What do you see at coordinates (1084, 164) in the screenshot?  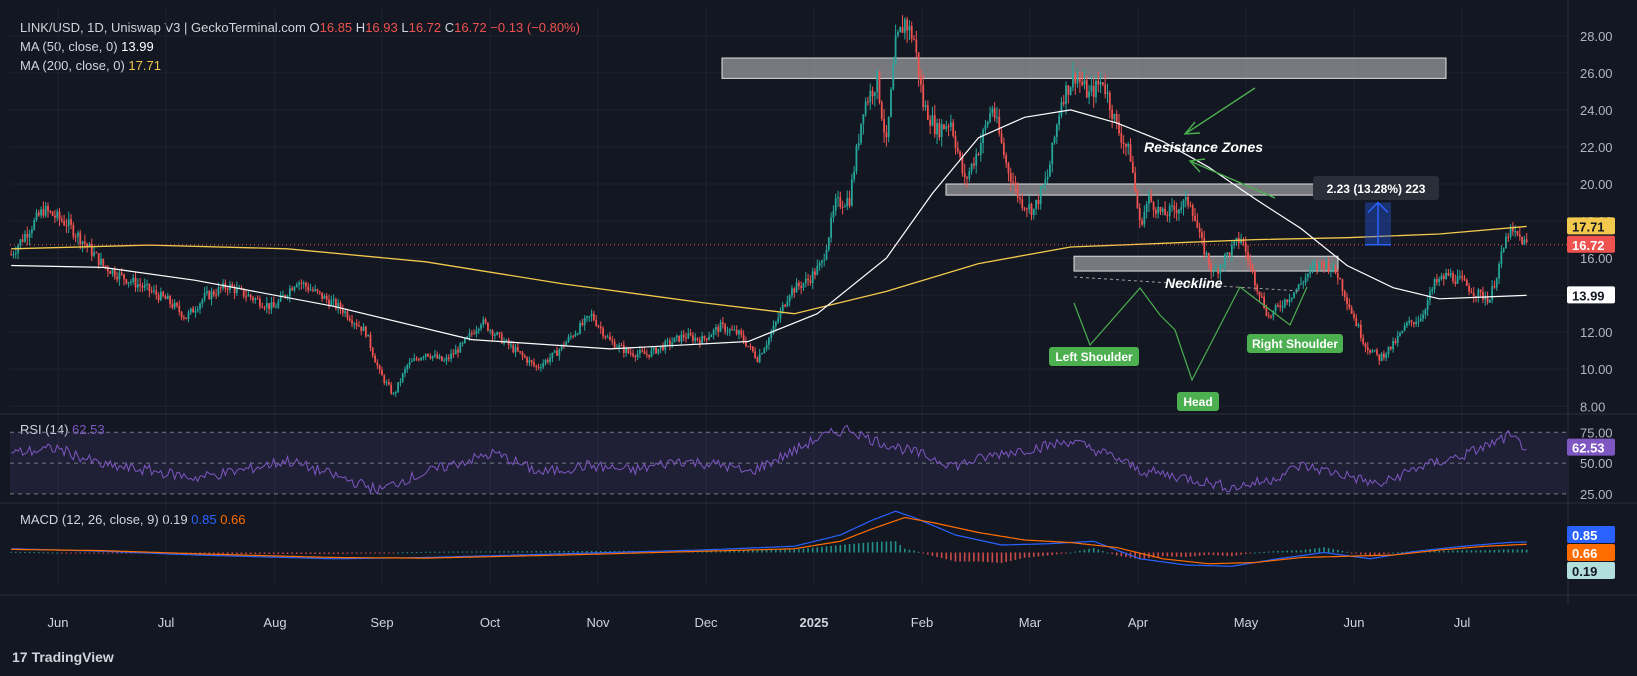 I see `resistance-zones` at bounding box center [1084, 164].